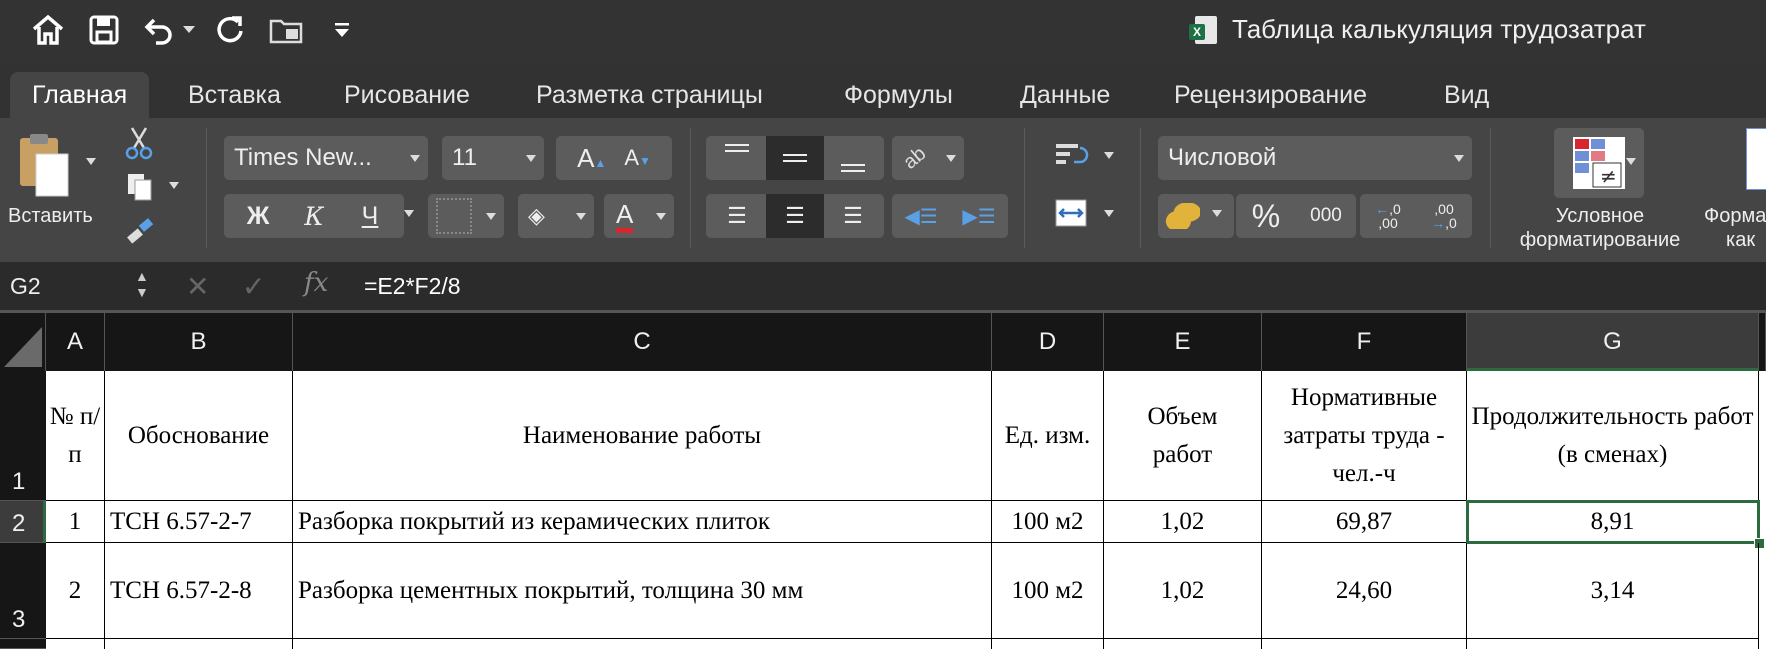  What do you see at coordinates (1183, 591) in the screenshot?
I see `cell-e3: 1,02` at bounding box center [1183, 591].